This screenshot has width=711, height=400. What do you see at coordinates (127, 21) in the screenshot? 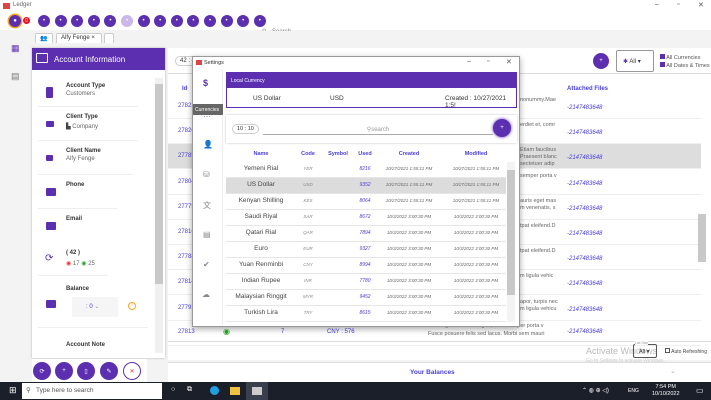
I see `toolbar-disabled-button: •` at bounding box center [127, 21].